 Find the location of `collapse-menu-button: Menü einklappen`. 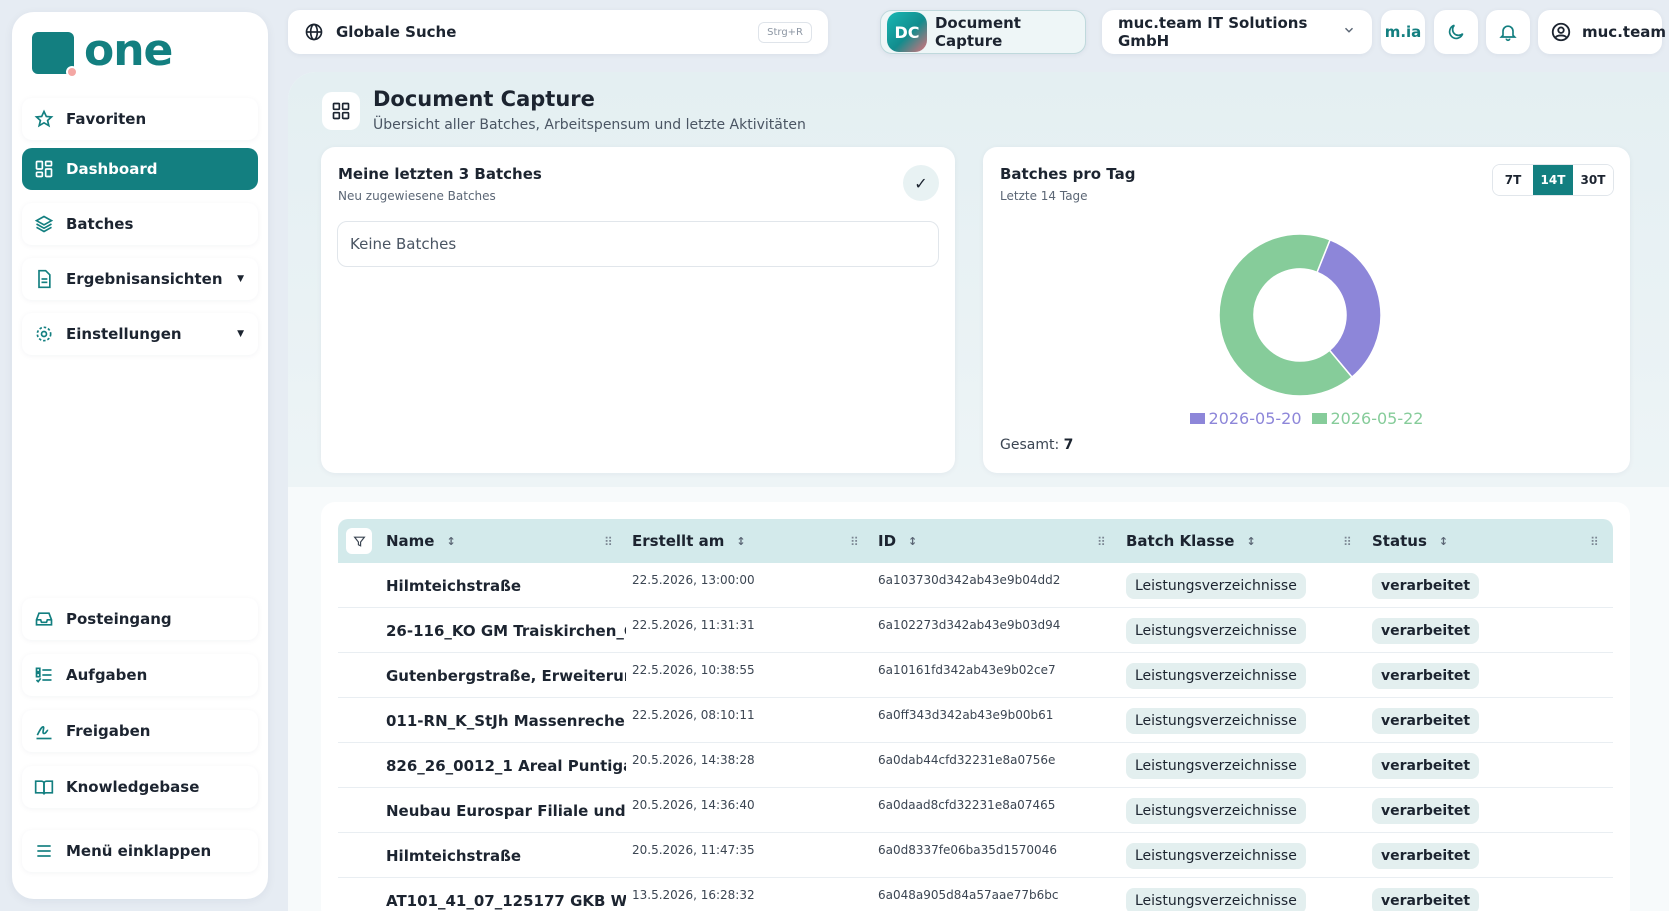

collapse-menu-button: Menü einklappen is located at coordinates (140, 851).